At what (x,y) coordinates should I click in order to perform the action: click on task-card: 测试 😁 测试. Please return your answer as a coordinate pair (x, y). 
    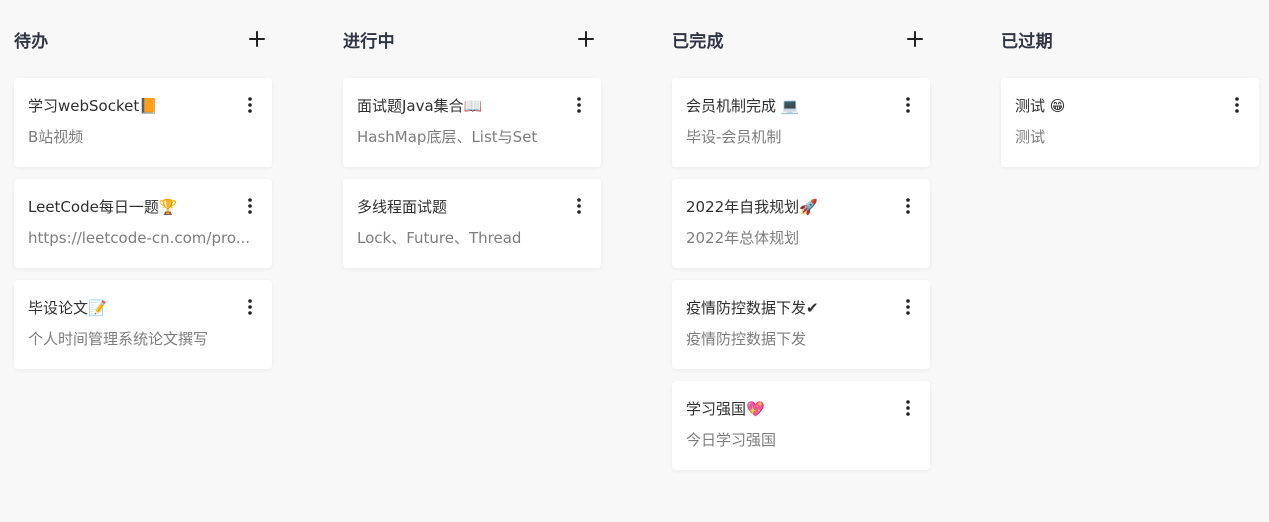
    Looking at the image, I should click on (1130, 122).